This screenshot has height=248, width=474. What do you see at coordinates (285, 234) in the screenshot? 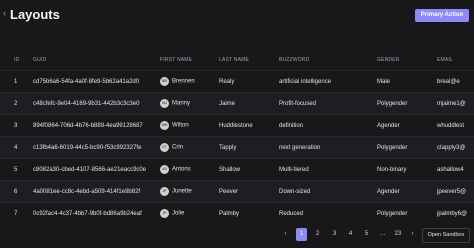
I see `previous-page-button: ‹` at bounding box center [285, 234].